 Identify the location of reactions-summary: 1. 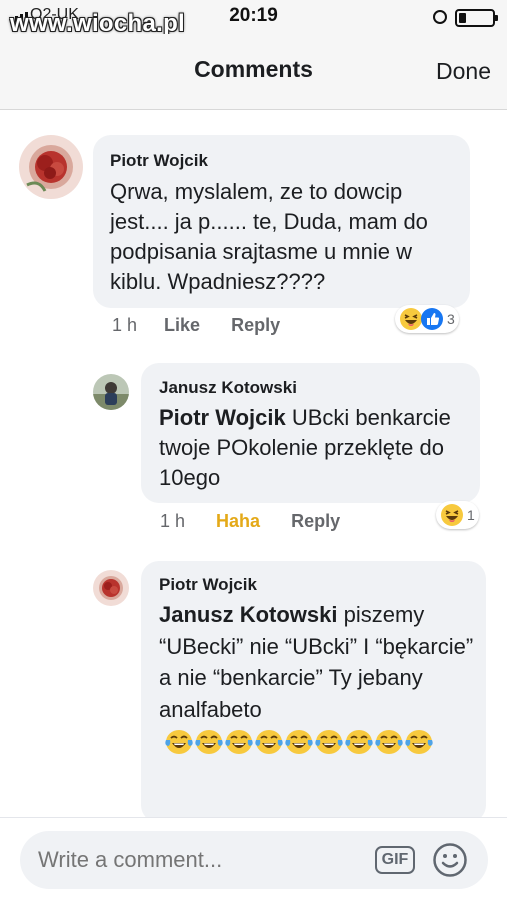
(457, 515).